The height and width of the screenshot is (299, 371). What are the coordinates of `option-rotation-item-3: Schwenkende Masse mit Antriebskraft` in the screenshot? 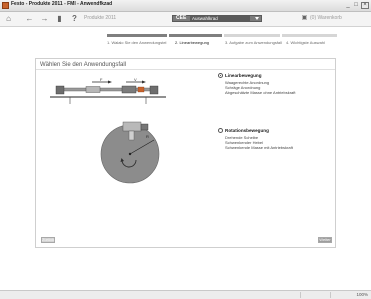 It's located at (259, 147).